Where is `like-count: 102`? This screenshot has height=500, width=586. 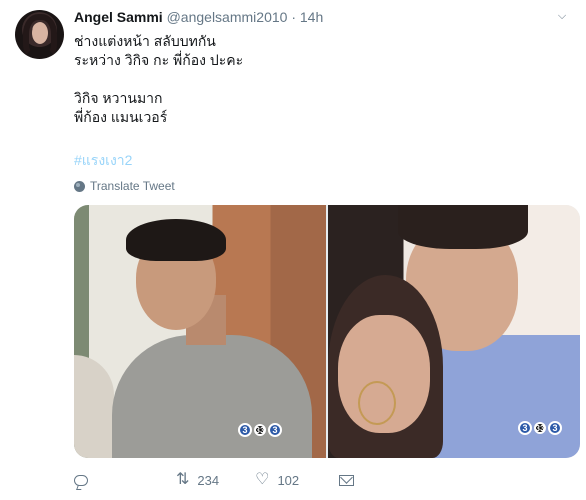
like-count: 102 is located at coordinates (288, 480).